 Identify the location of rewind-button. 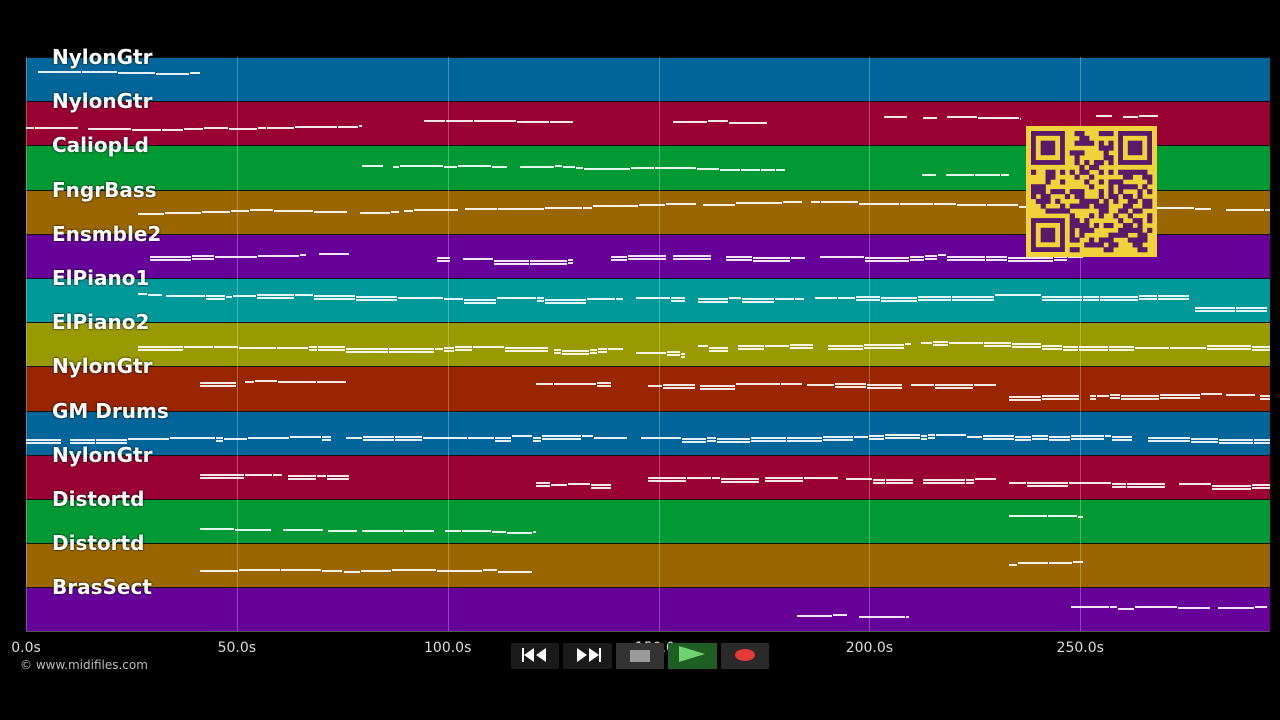
(535, 656).